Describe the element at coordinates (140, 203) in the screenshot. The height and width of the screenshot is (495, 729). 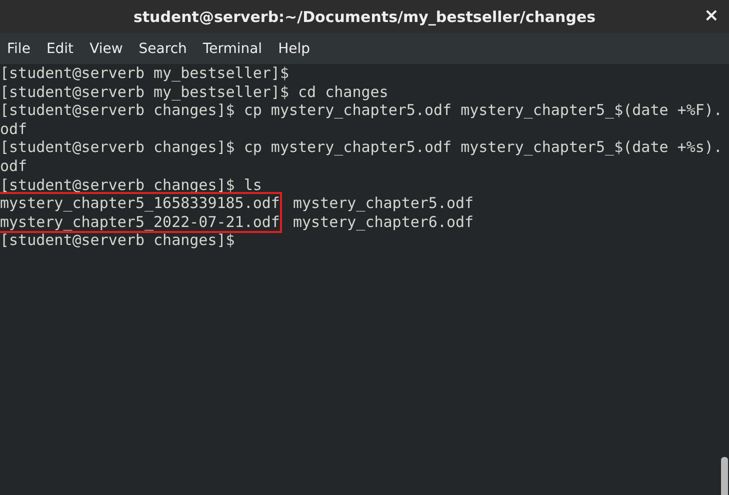
I see `file-name: mystery_chapter5_1658339185.odf` at that location.